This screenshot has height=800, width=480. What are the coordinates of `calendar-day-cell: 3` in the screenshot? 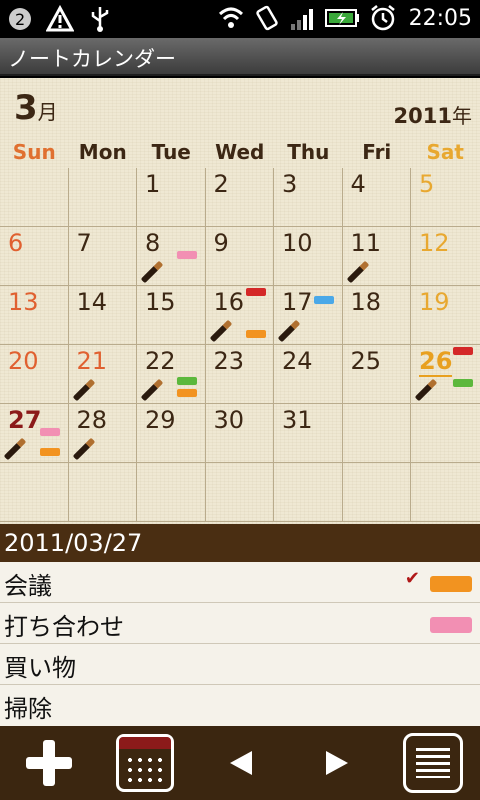 It's located at (308, 197).